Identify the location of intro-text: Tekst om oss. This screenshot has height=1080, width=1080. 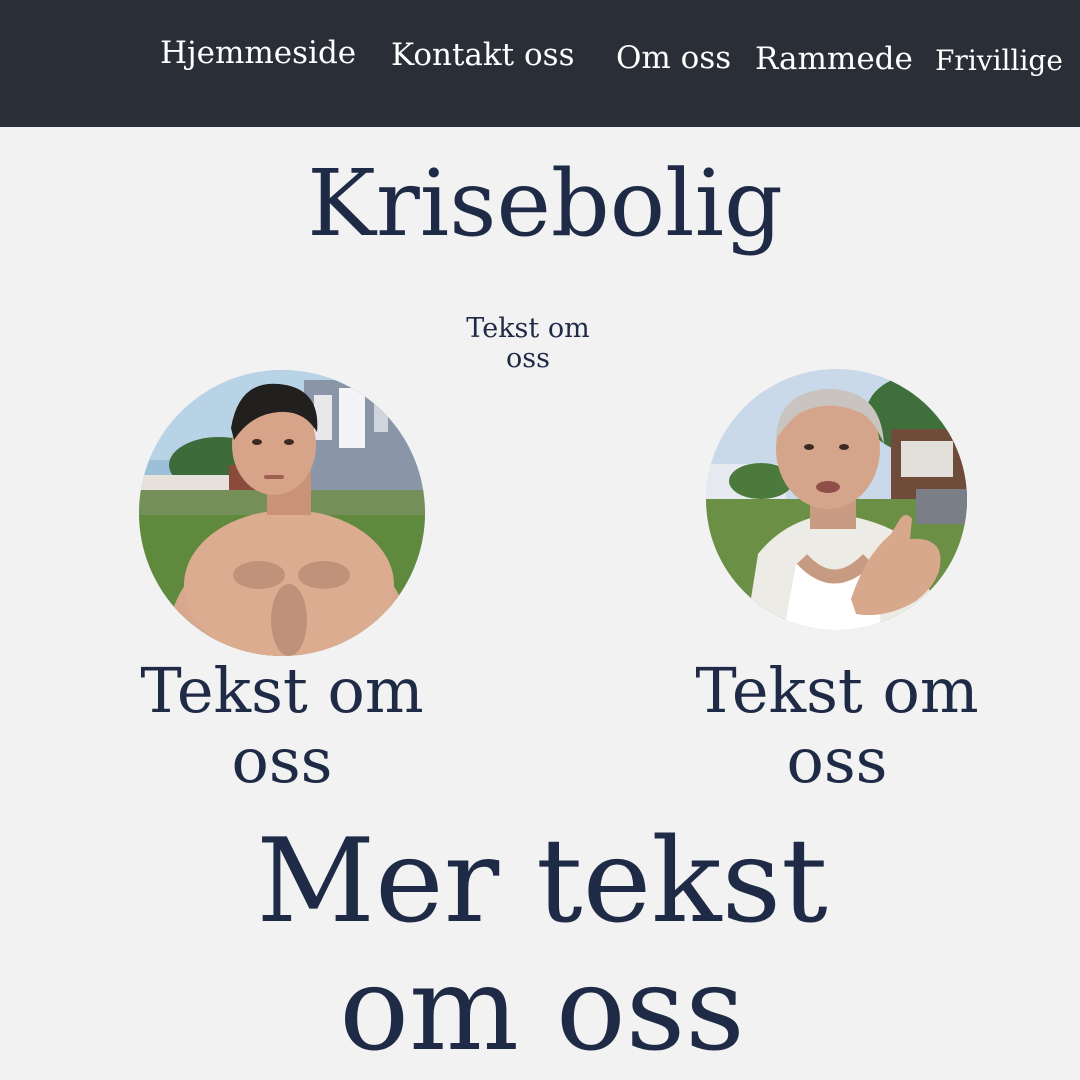
(528, 343).